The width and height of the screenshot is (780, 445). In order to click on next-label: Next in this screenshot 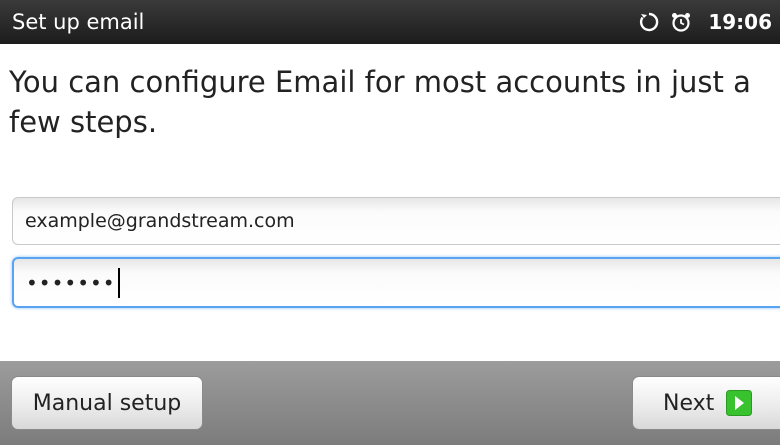, I will do `click(689, 403)`.